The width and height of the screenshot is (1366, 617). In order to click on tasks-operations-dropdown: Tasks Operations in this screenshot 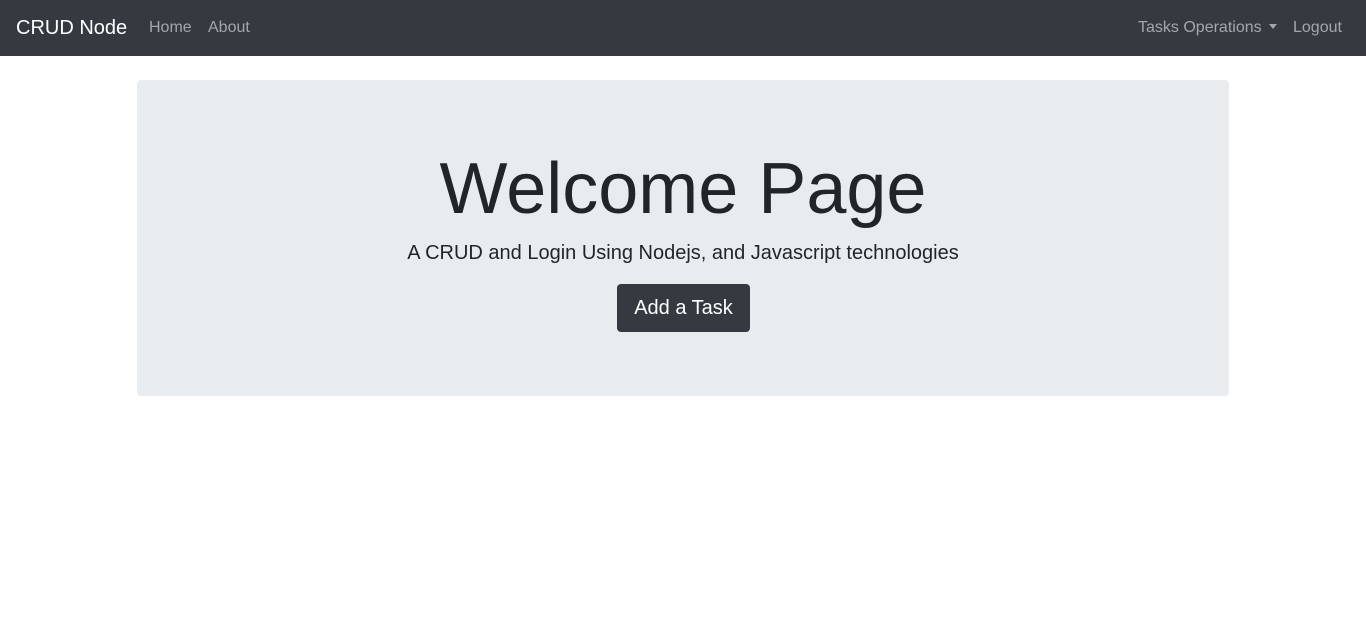, I will do `click(1207, 28)`.